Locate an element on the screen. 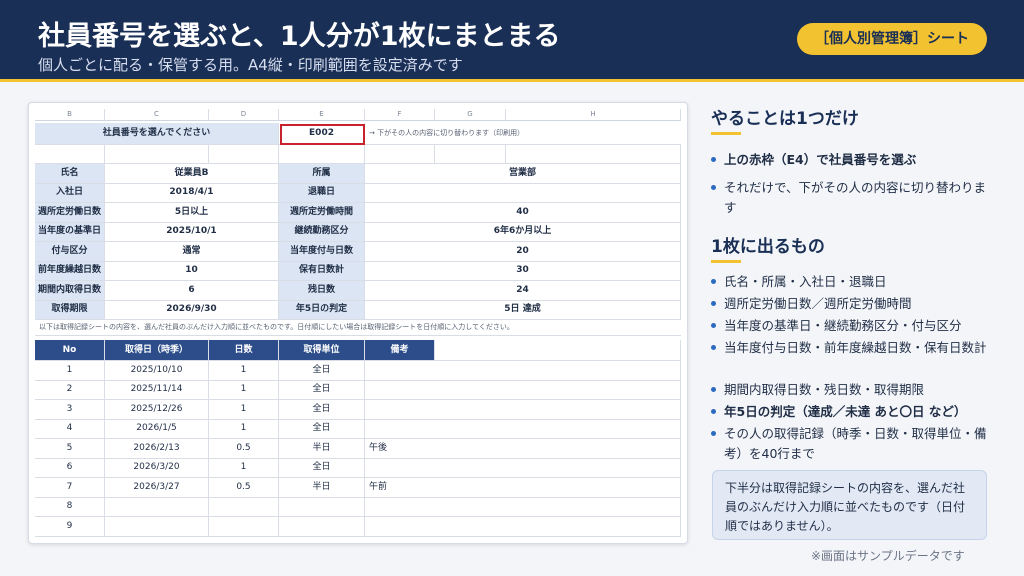 The height and width of the screenshot is (576, 1024). info-label: 氏名 is located at coordinates (70, 174).